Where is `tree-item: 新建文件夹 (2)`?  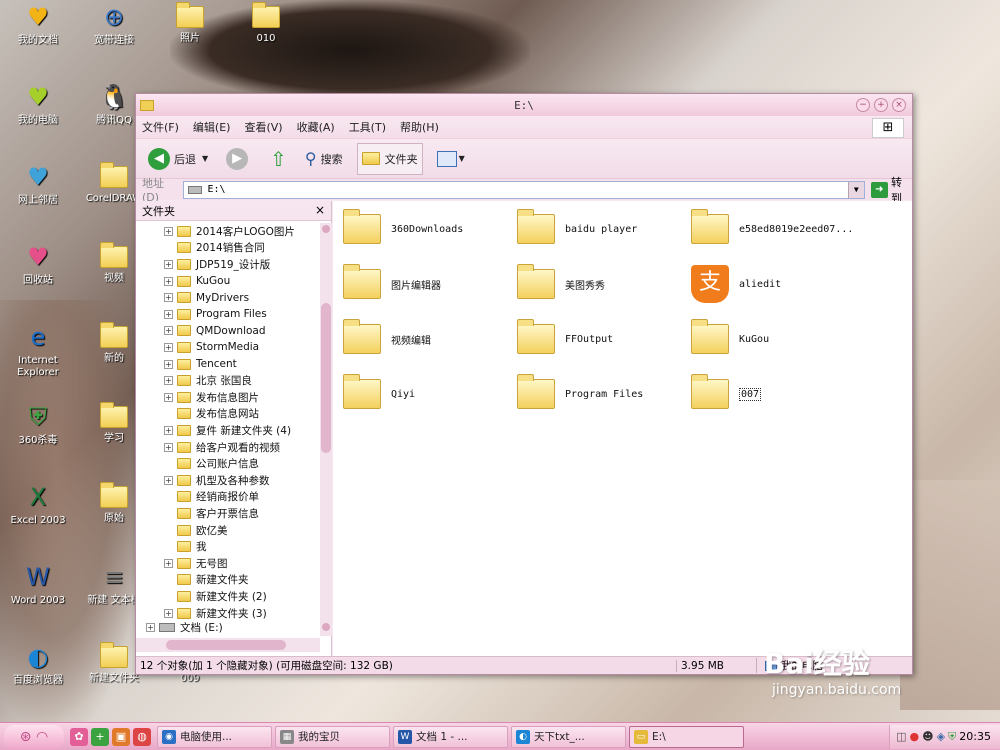 tree-item: 新建文件夹 (2) is located at coordinates (215, 596).